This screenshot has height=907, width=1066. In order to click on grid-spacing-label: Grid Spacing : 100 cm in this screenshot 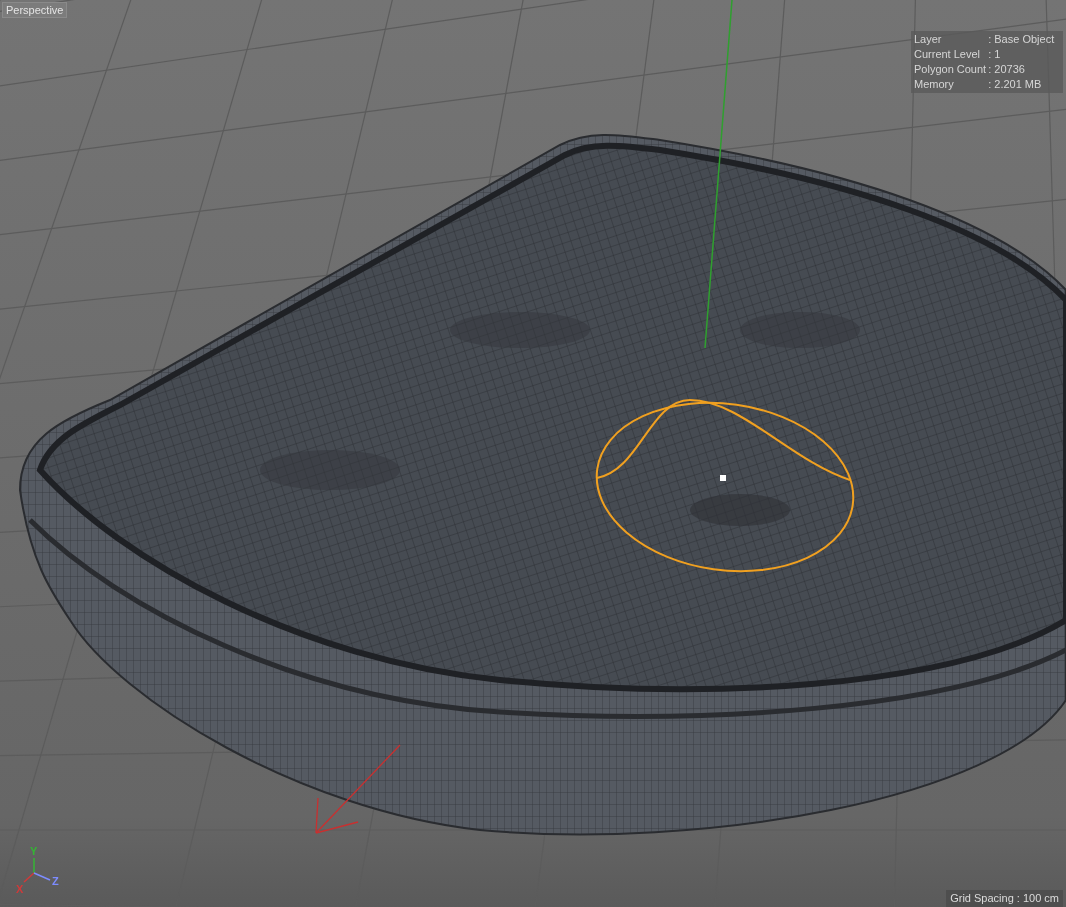, I will do `click(1004, 898)`.